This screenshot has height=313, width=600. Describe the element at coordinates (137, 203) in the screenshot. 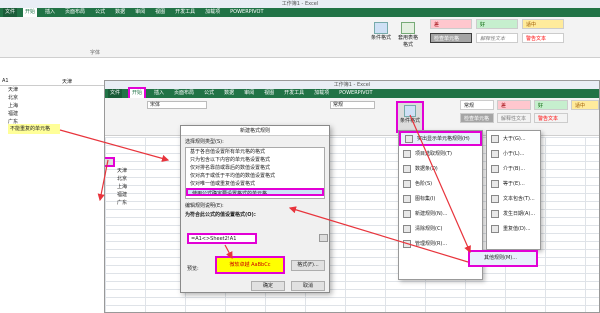

I see `front-cell-a5: 广东` at that location.